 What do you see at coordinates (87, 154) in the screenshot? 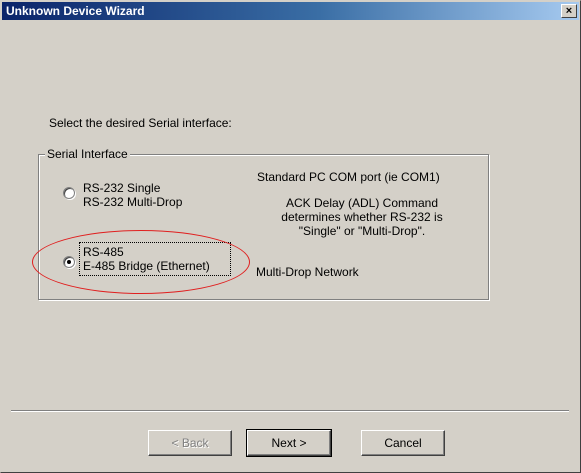
I see `group-label: Serial Interface` at bounding box center [87, 154].